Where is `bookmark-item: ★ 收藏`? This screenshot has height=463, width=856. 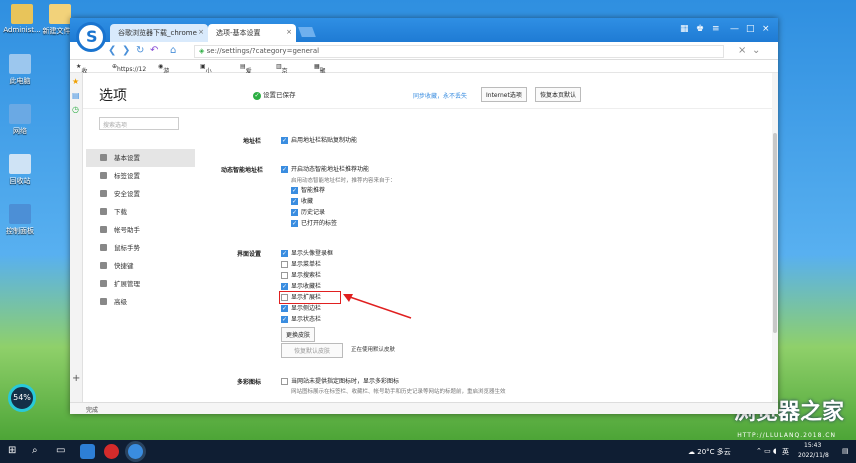
bookmark-item: ★ 收藏 is located at coordinates (81, 73).